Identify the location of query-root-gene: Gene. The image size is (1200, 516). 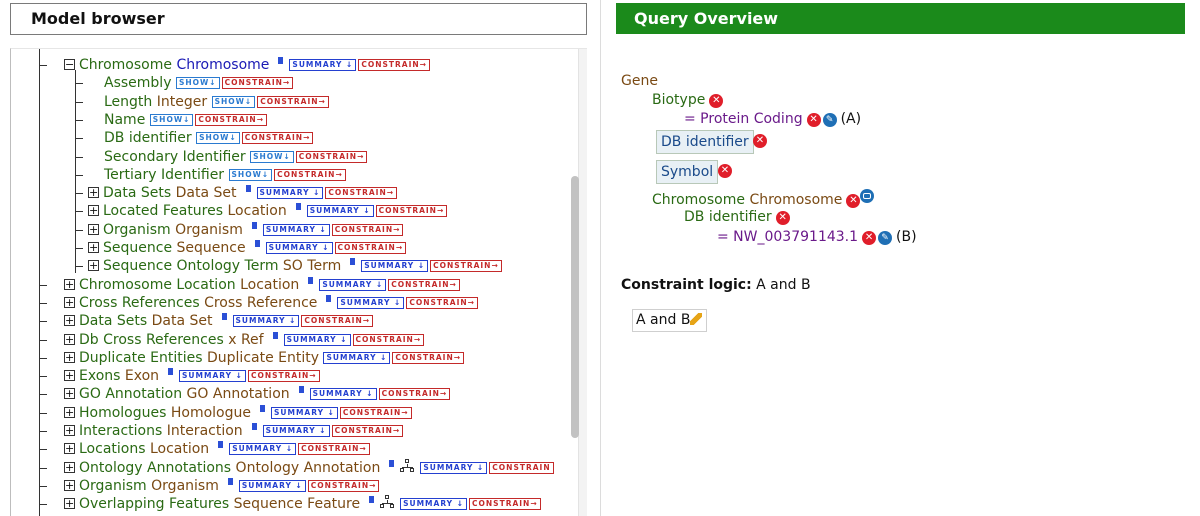
(639, 81).